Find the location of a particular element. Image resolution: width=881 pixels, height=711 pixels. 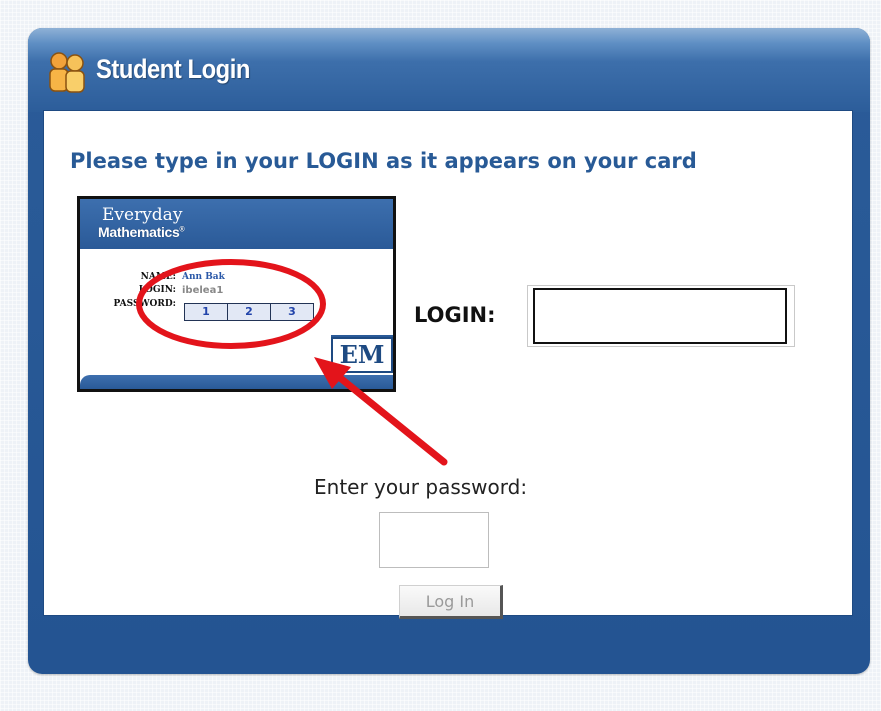

card-brand-everyday: Everyday is located at coordinates (142, 215).